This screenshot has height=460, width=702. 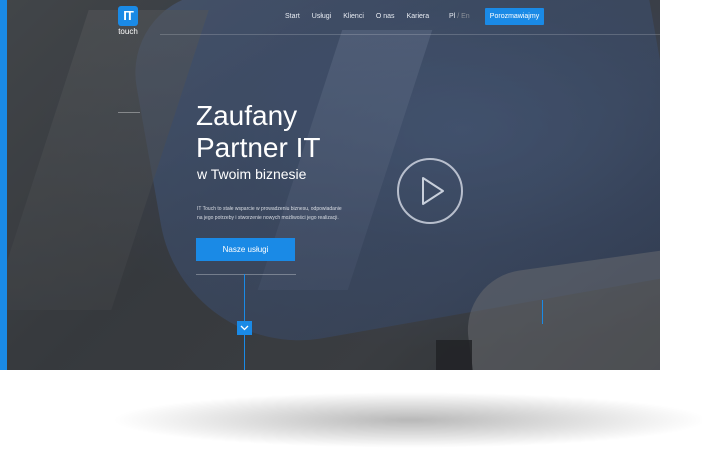 I want to click on side-decoration-line, so click(x=129, y=112).